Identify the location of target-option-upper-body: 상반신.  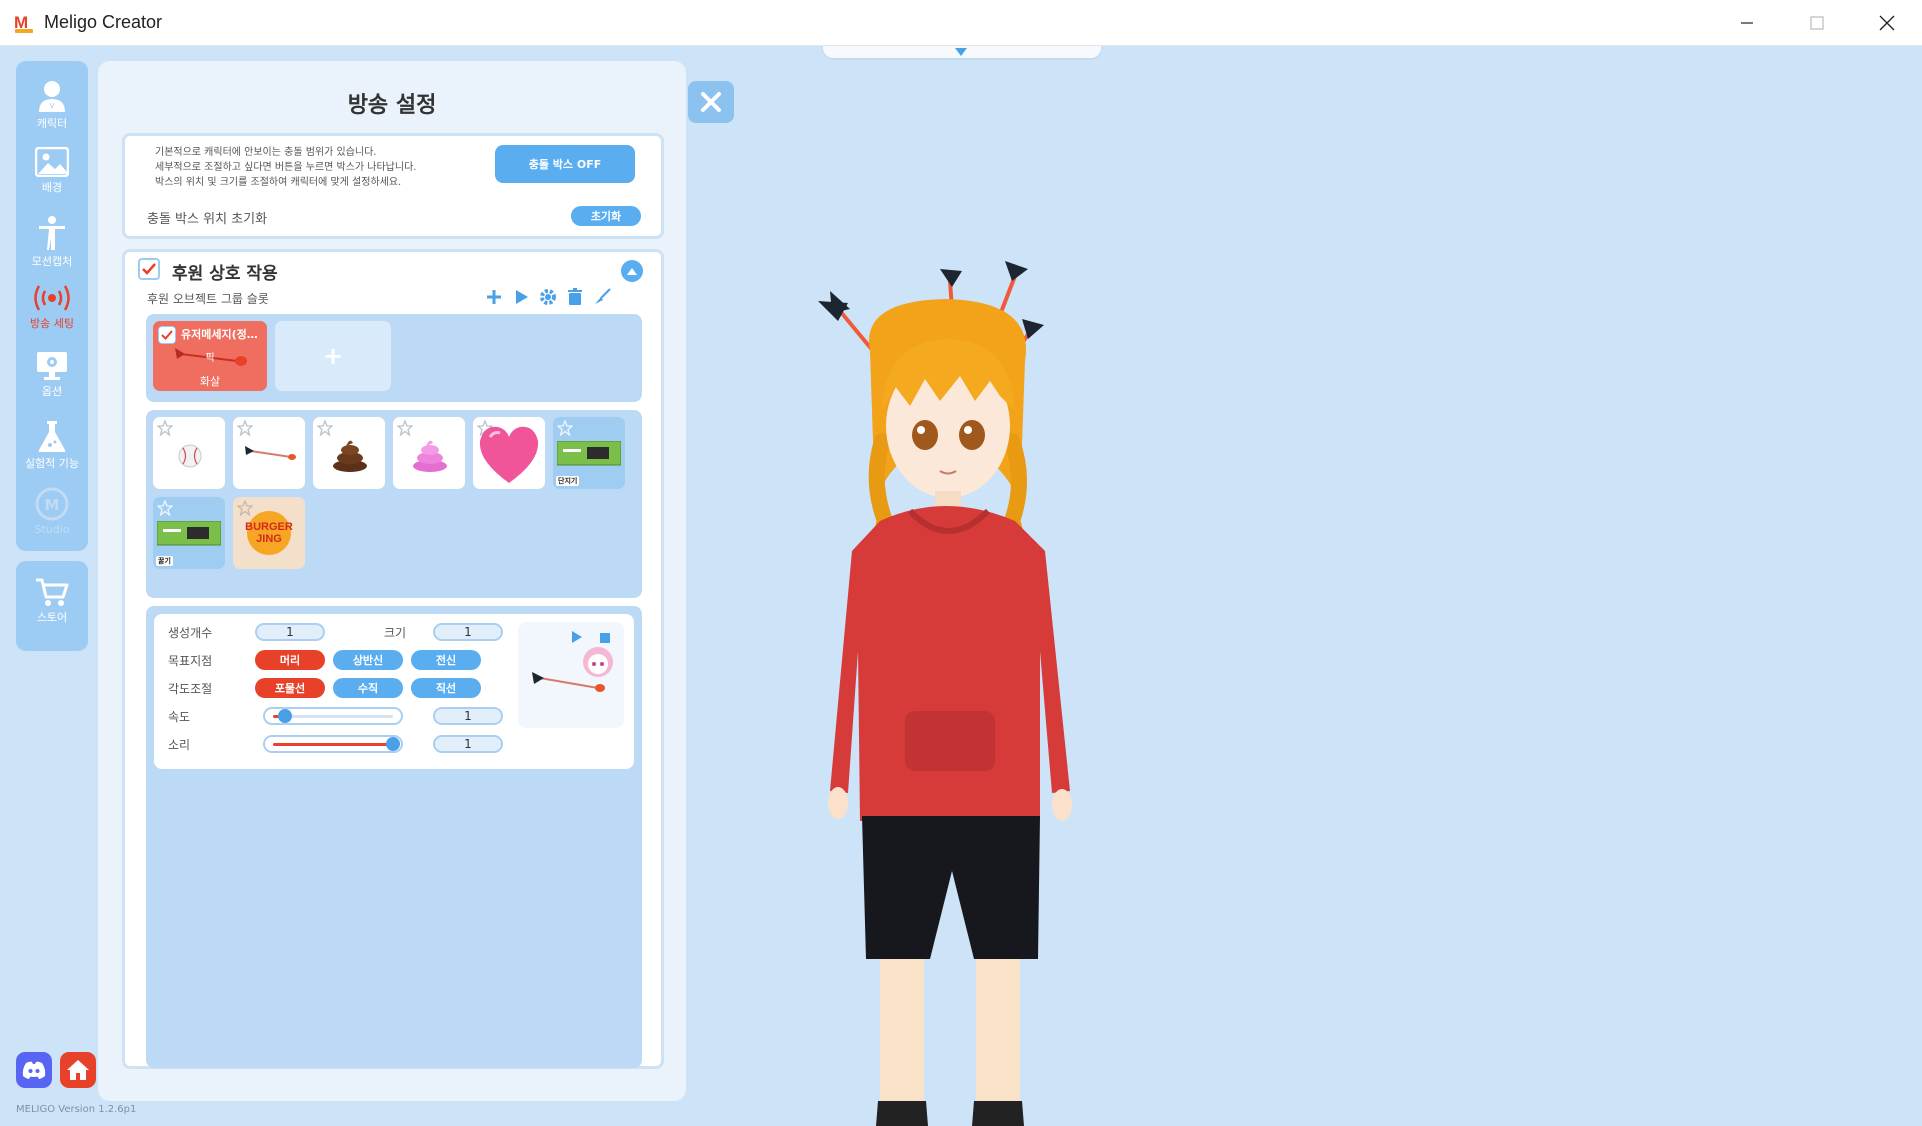
(368, 660).